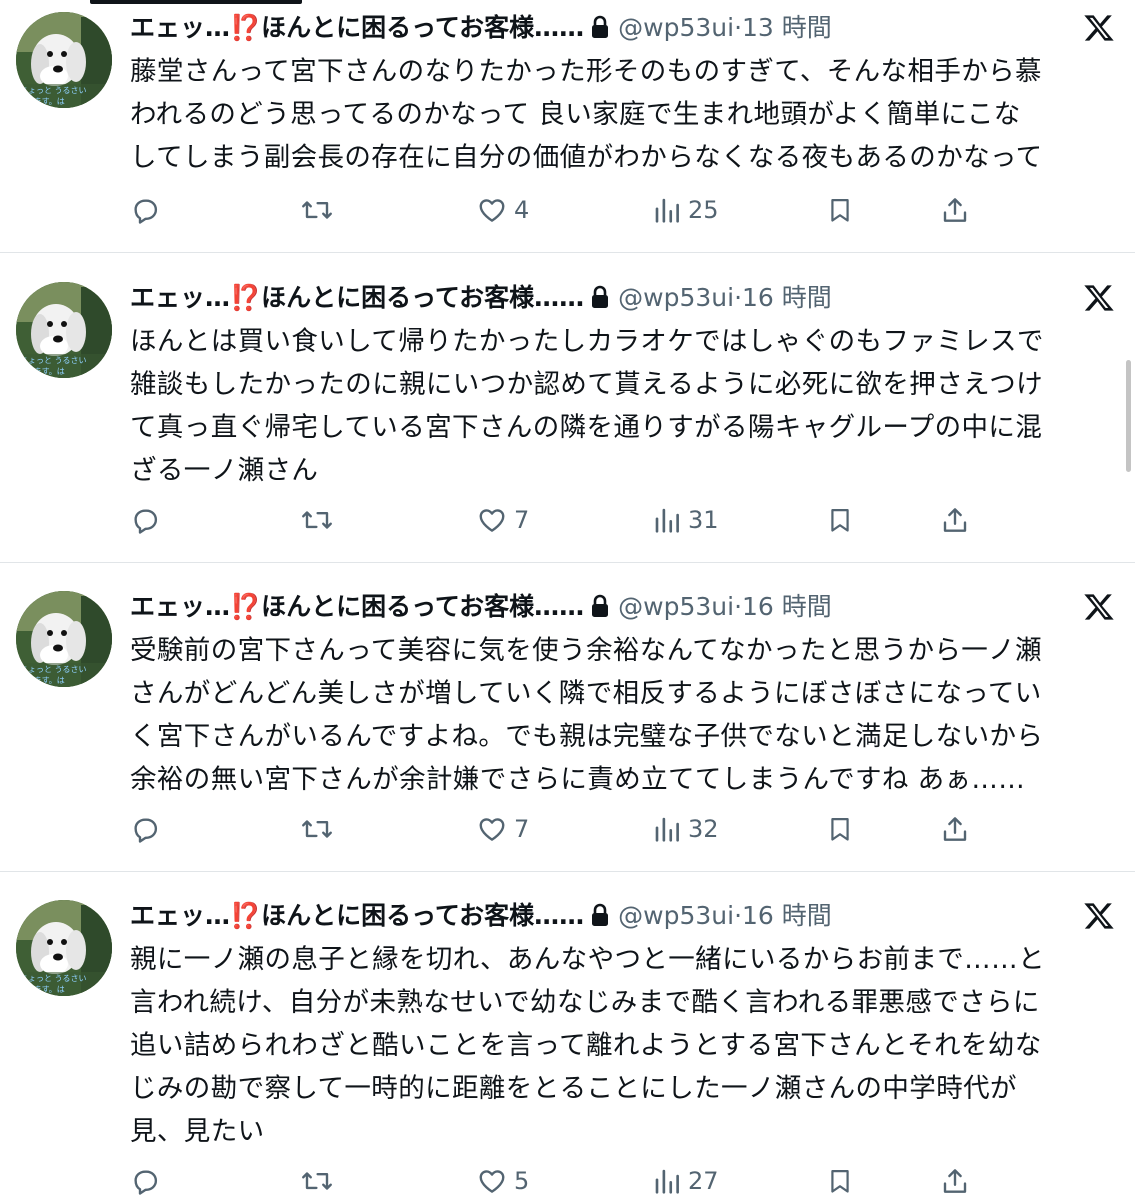 The image size is (1135, 1199). What do you see at coordinates (586, 650) in the screenshot?
I see `tweet-text-line: 受験前の宮下さんって美容に気を使う余裕なんてなかったと思うから一ノ瀬` at bounding box center [586, 650].